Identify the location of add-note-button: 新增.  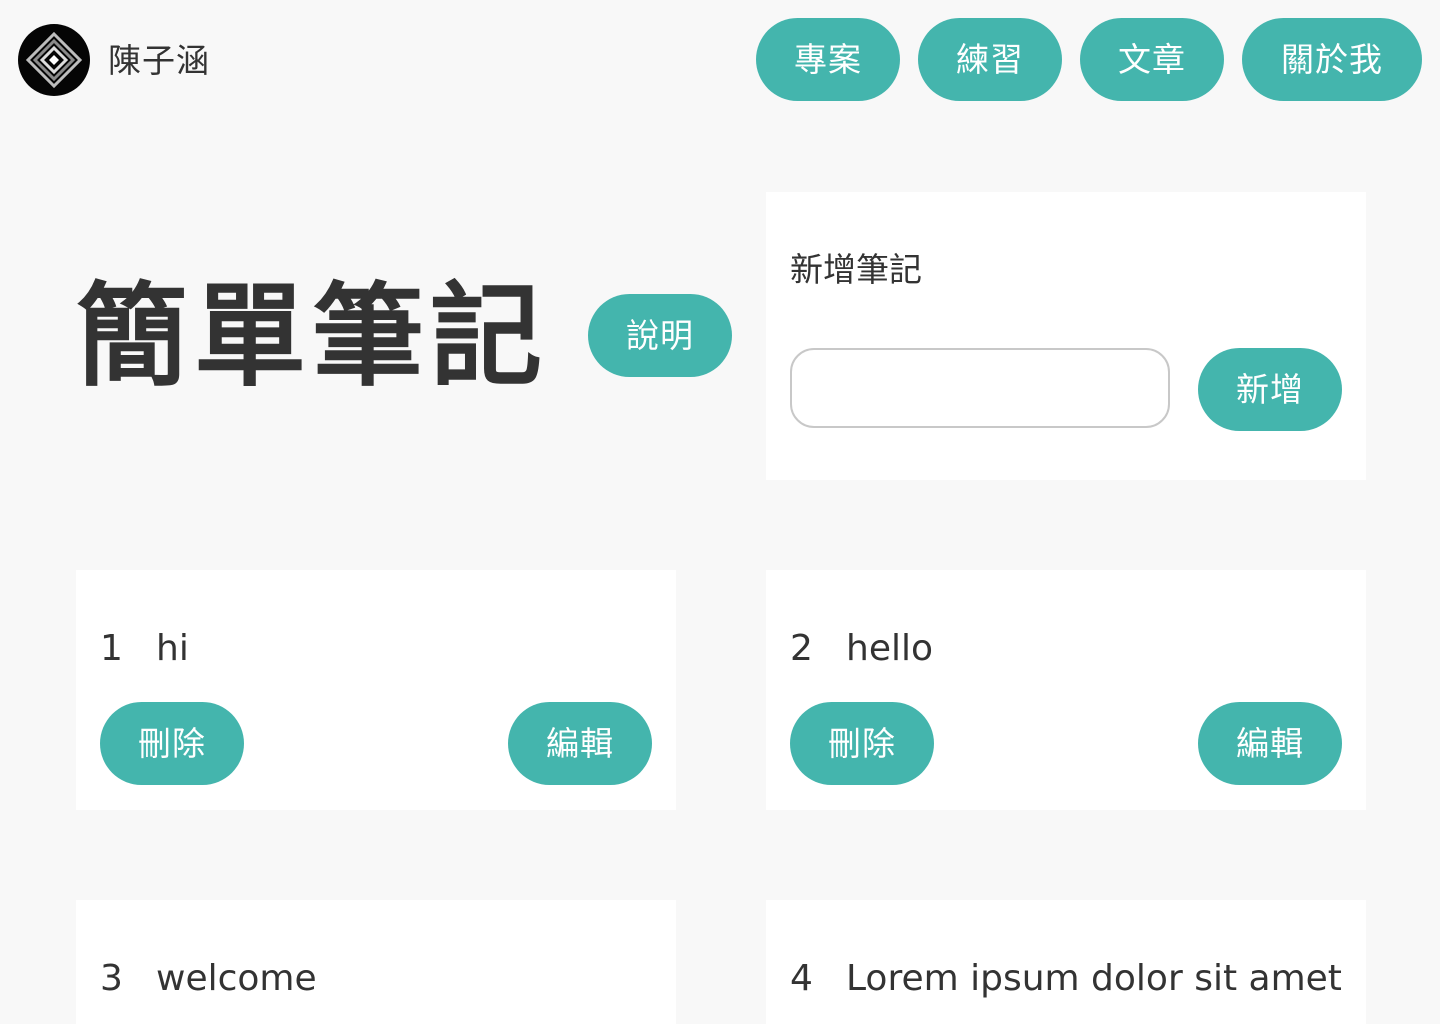
(1270, 389).